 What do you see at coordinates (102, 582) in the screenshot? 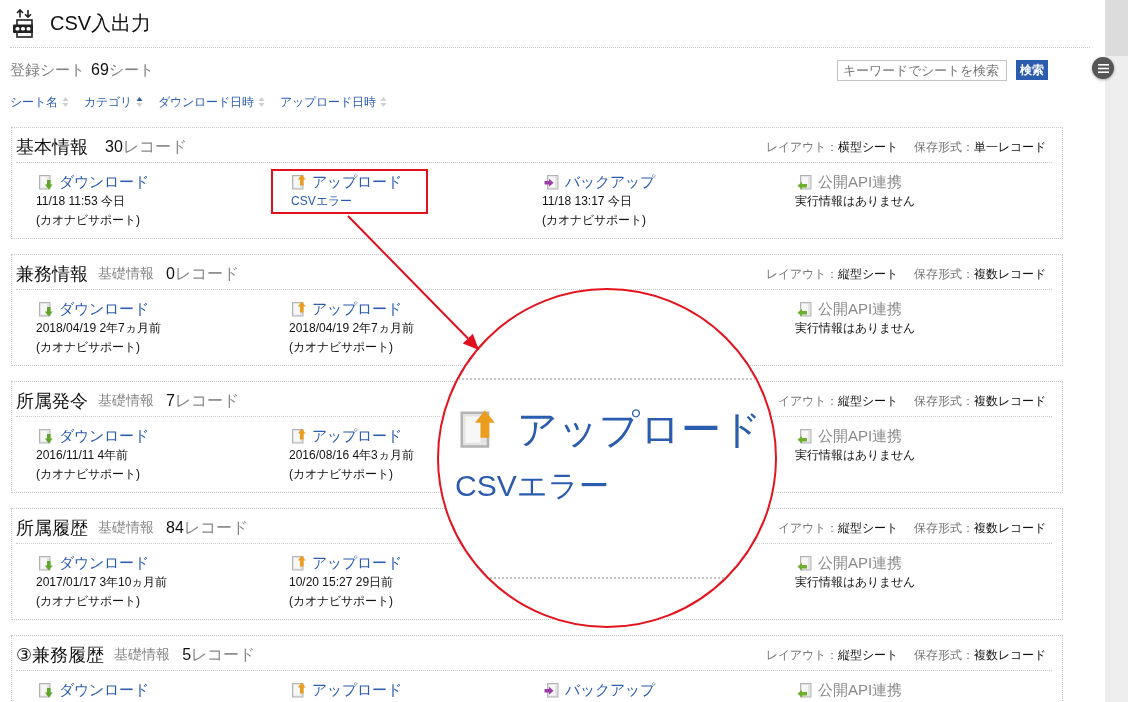
I see `activity-date: 2017/01/17 3年10ヵ月前` at bounding box center [102, 582].